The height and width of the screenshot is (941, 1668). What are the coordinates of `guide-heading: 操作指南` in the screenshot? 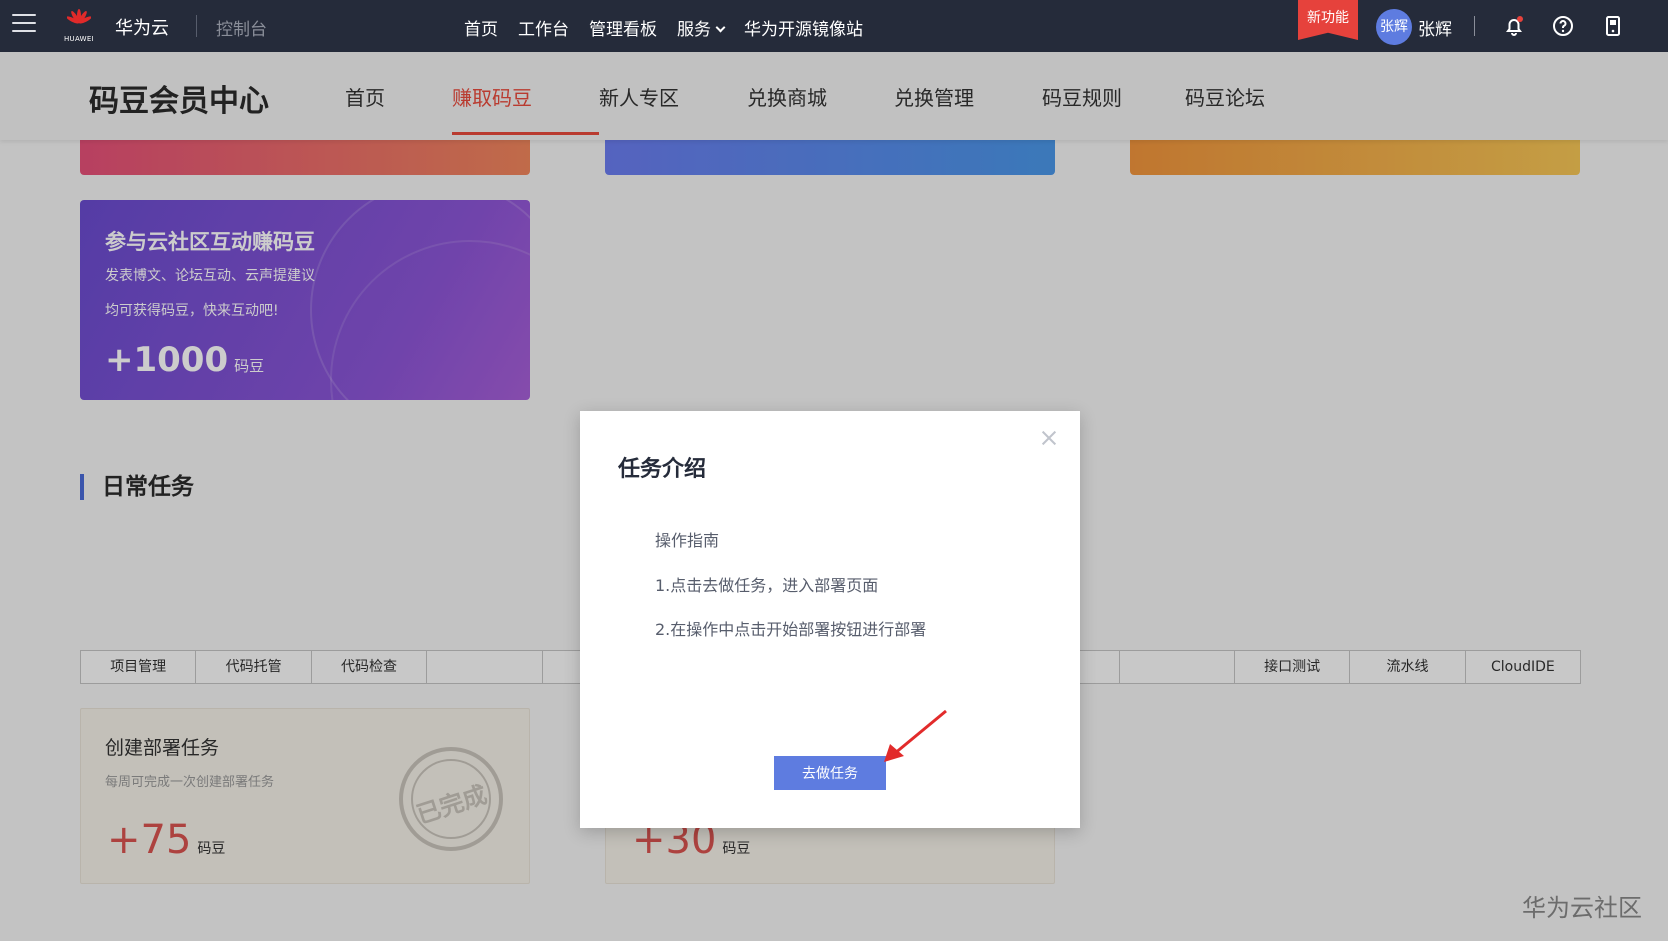 It's located at (687, 540).